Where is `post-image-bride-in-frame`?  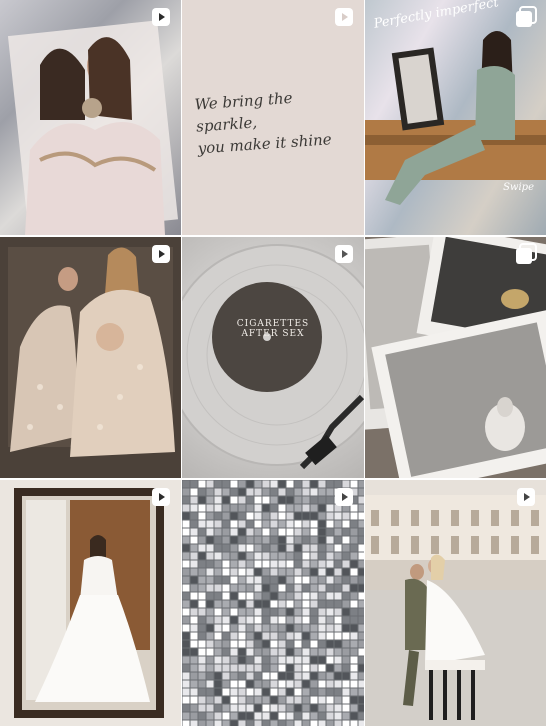 post-image-bride-in-frame is located at coordinates (90, 603).